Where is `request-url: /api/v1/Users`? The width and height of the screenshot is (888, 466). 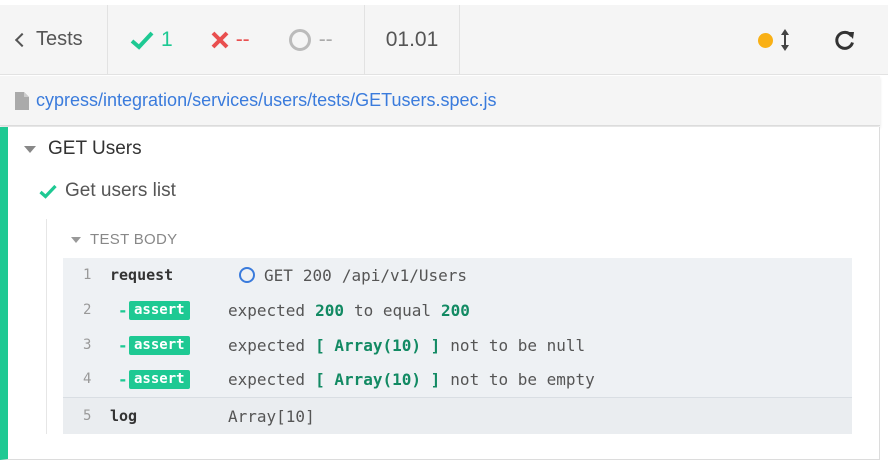
request-url: /api/v1/Users is located at coordinates (404, 275).